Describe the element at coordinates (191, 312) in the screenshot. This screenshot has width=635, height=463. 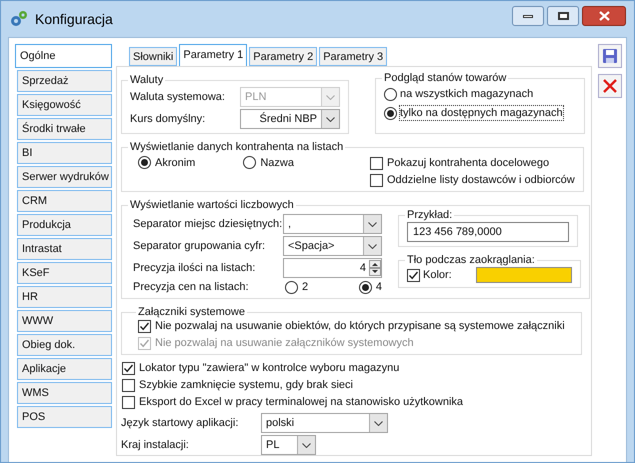
I see `group-title: Załączniki systemowe` at that location.